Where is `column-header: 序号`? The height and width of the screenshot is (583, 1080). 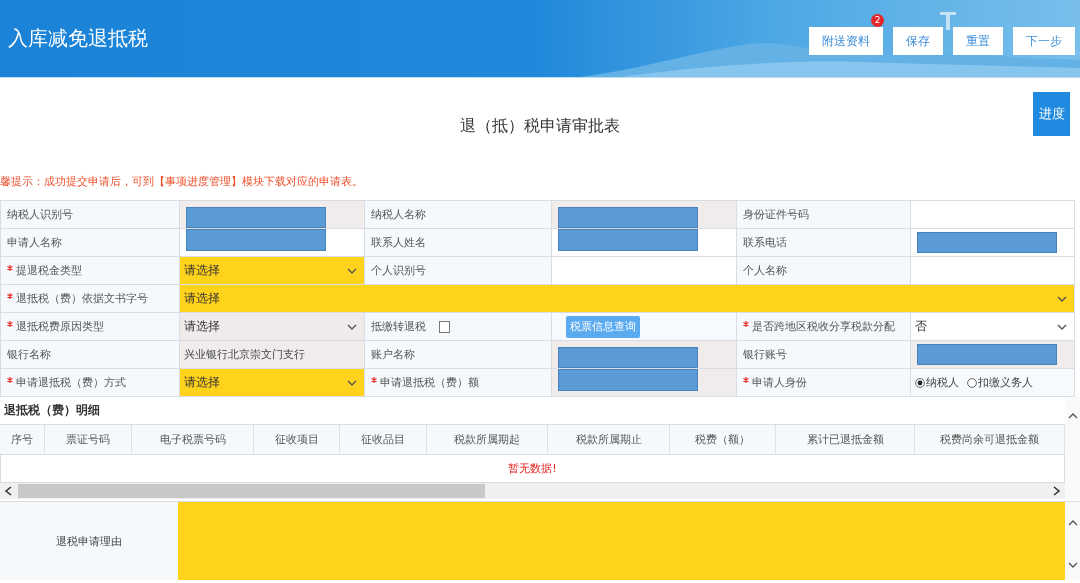 column-header: 序号 is located at coordinates (22, 439).